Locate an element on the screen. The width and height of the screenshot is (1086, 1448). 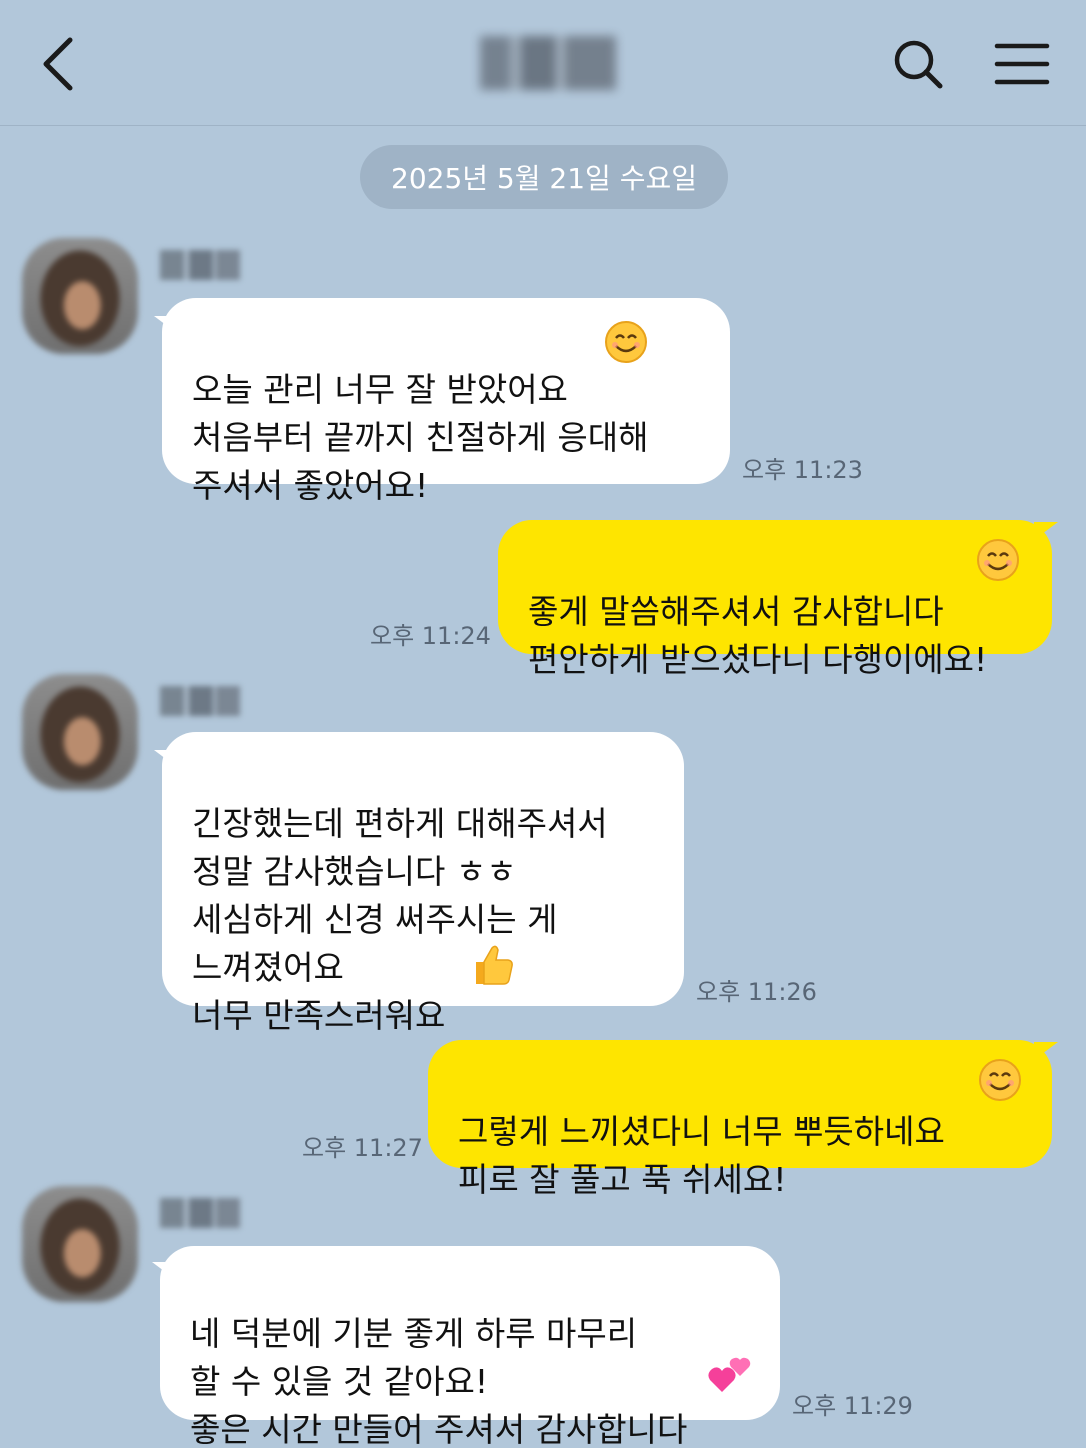
search-button is located at coordinates (918, 64).